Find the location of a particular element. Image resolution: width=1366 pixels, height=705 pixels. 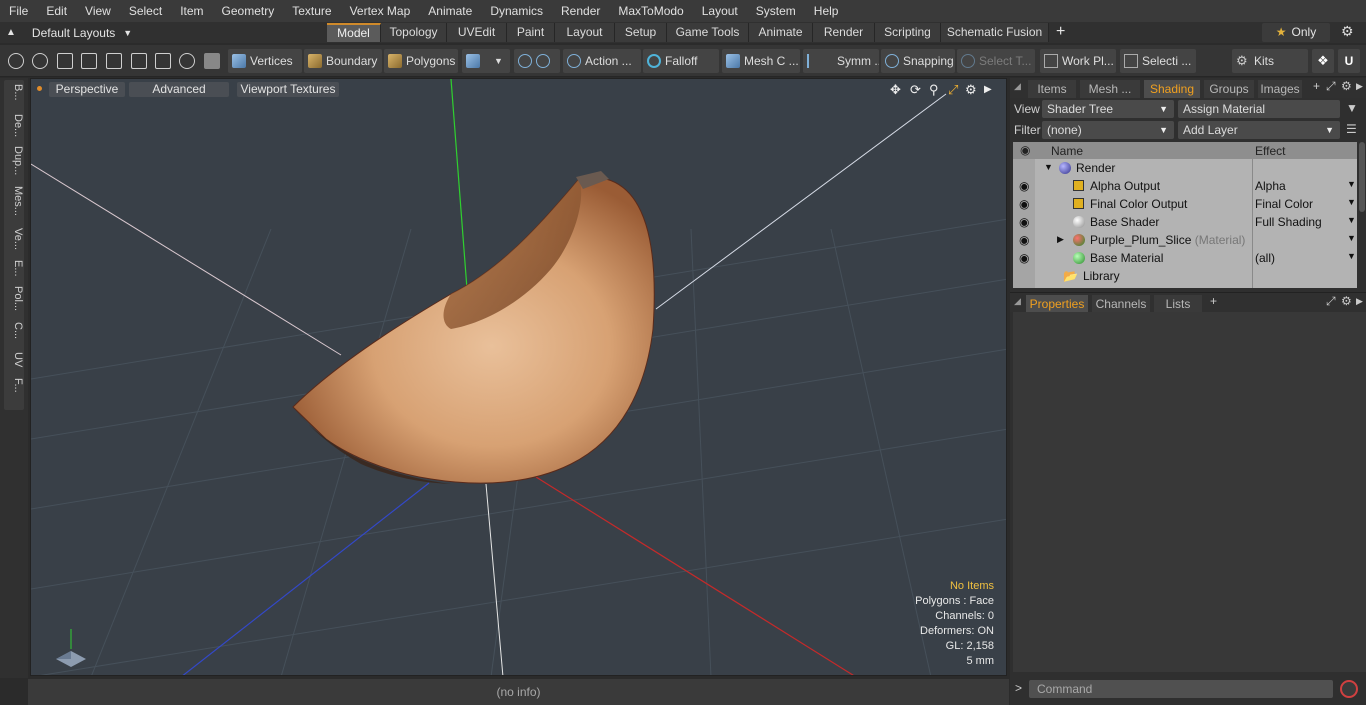

table-row: ◉ Base Shader Full Shading ▼ is located at coordinates (1185, 222).